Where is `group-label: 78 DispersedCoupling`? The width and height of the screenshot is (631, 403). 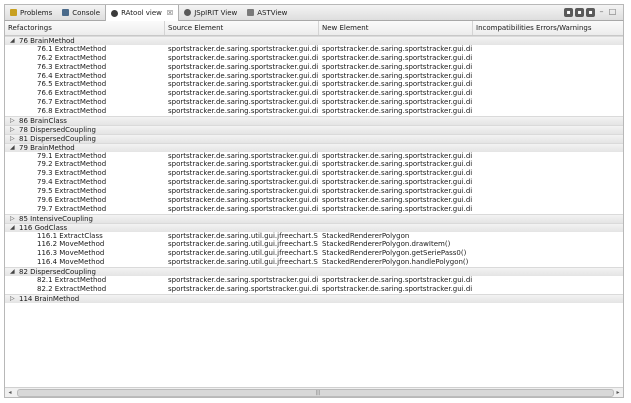
group-label: 78 DispersedCoupling is located at coordinates (57, 129).